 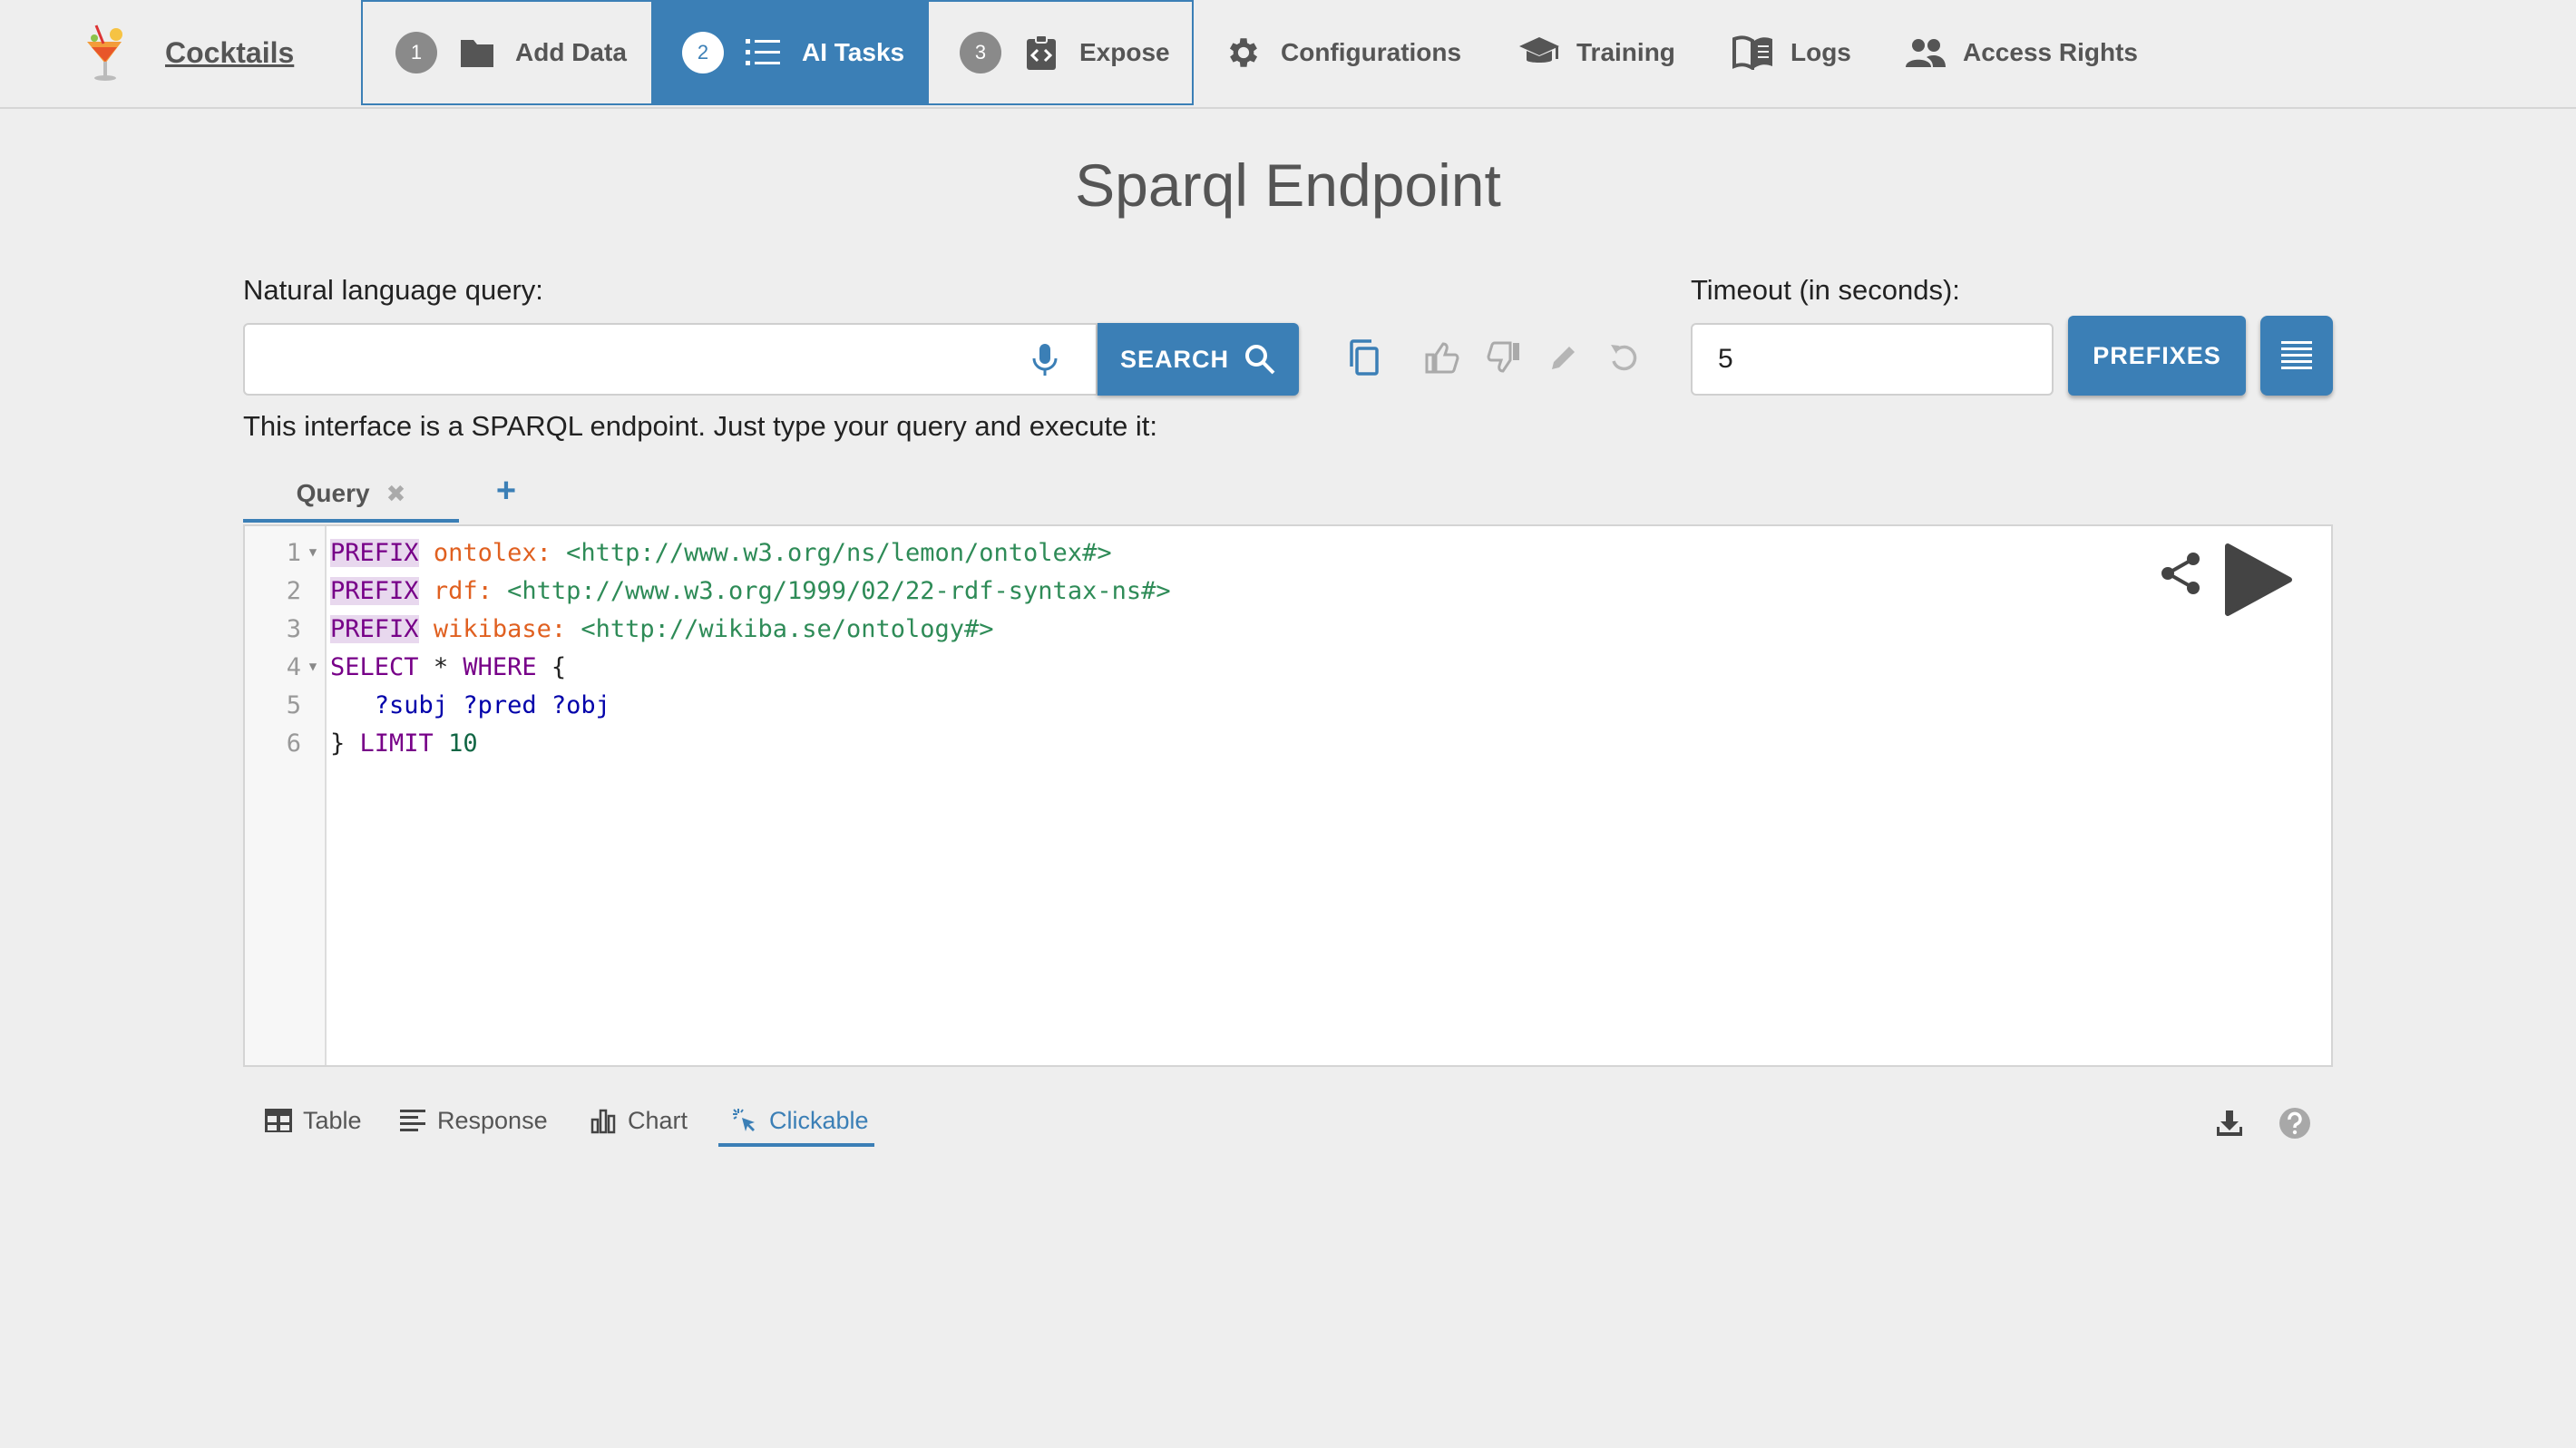 What do you see at coordinates (396, 743) in the screenshot?
I see `keyword: LIMIT` at bounding box center [396, 743].